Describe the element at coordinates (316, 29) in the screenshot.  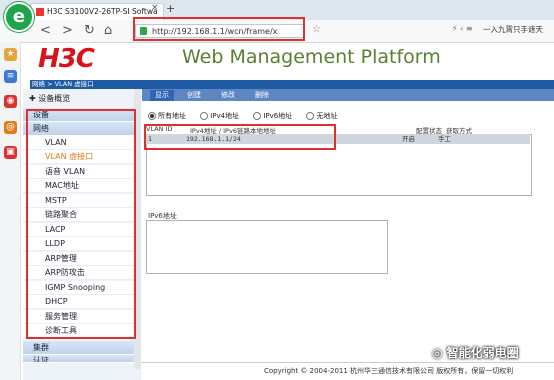
I see `bookmark-star-icon: ☆` at that location.